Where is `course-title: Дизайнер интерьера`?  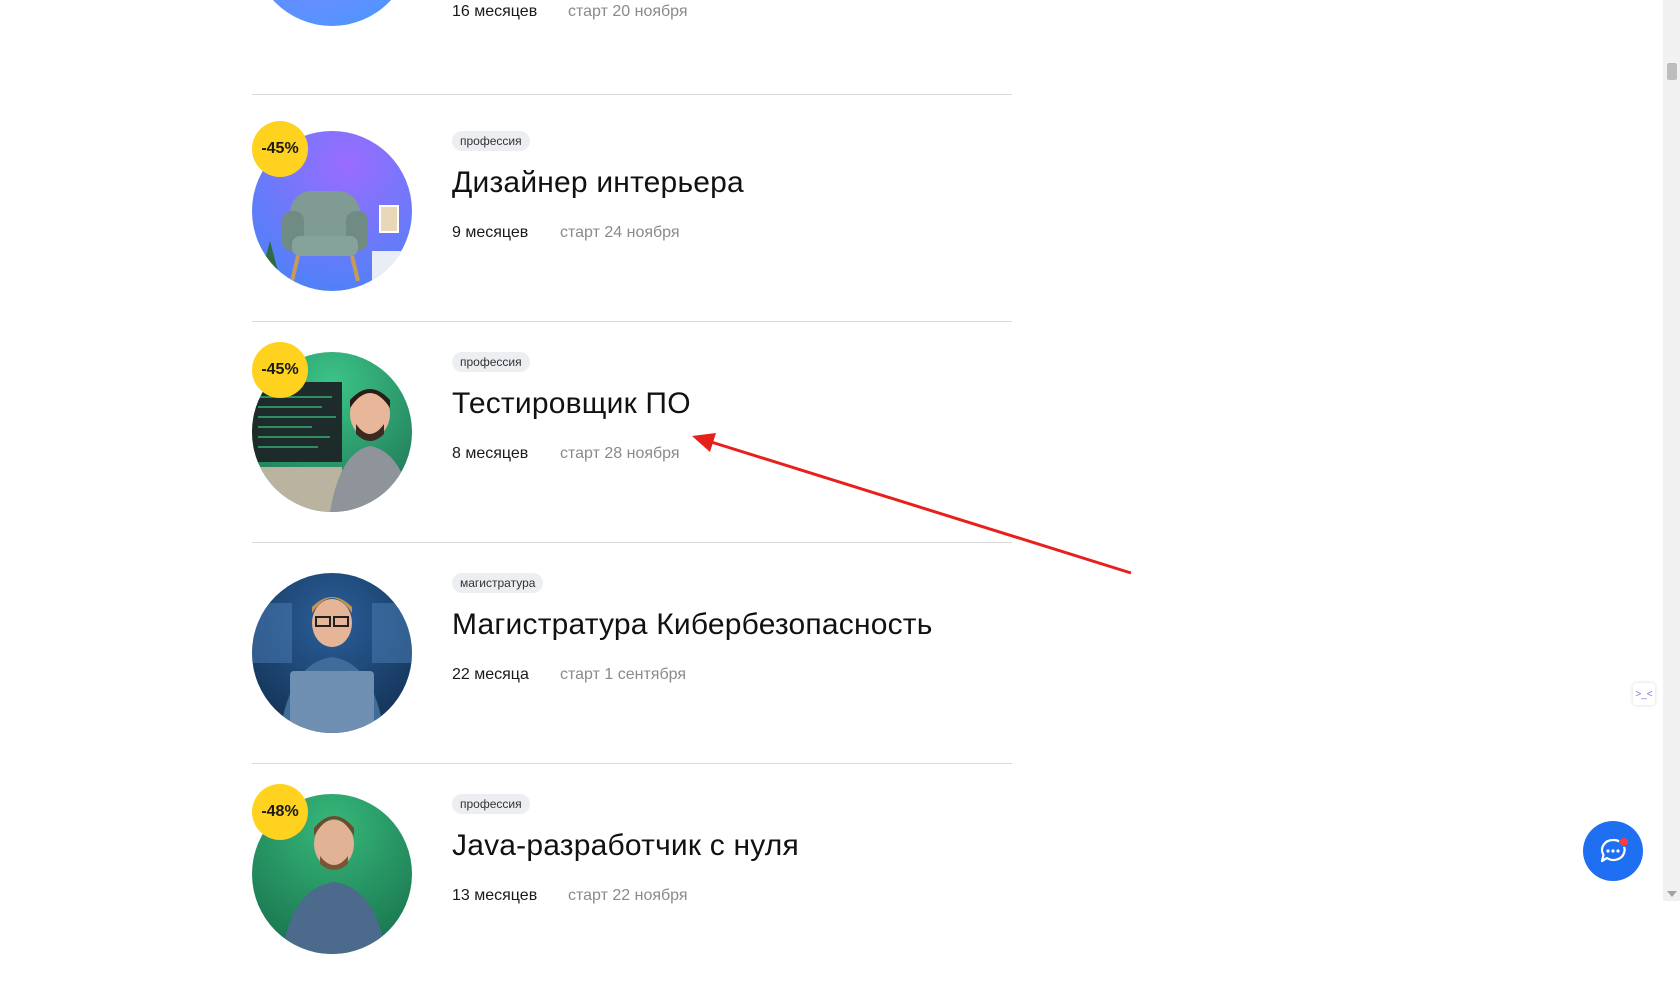 course-title: Дизайнер интерьера is located at coordinates (598, 183).